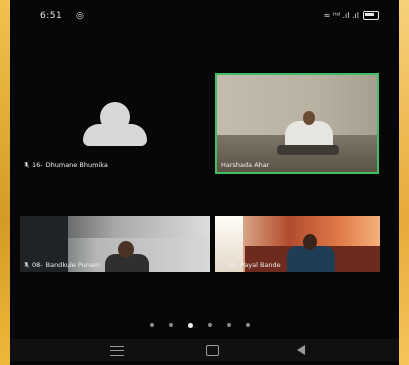  What do you see at coordinates (301, 350) in the screenshot?
I see `back-icon` at bounding box center [301, 350].